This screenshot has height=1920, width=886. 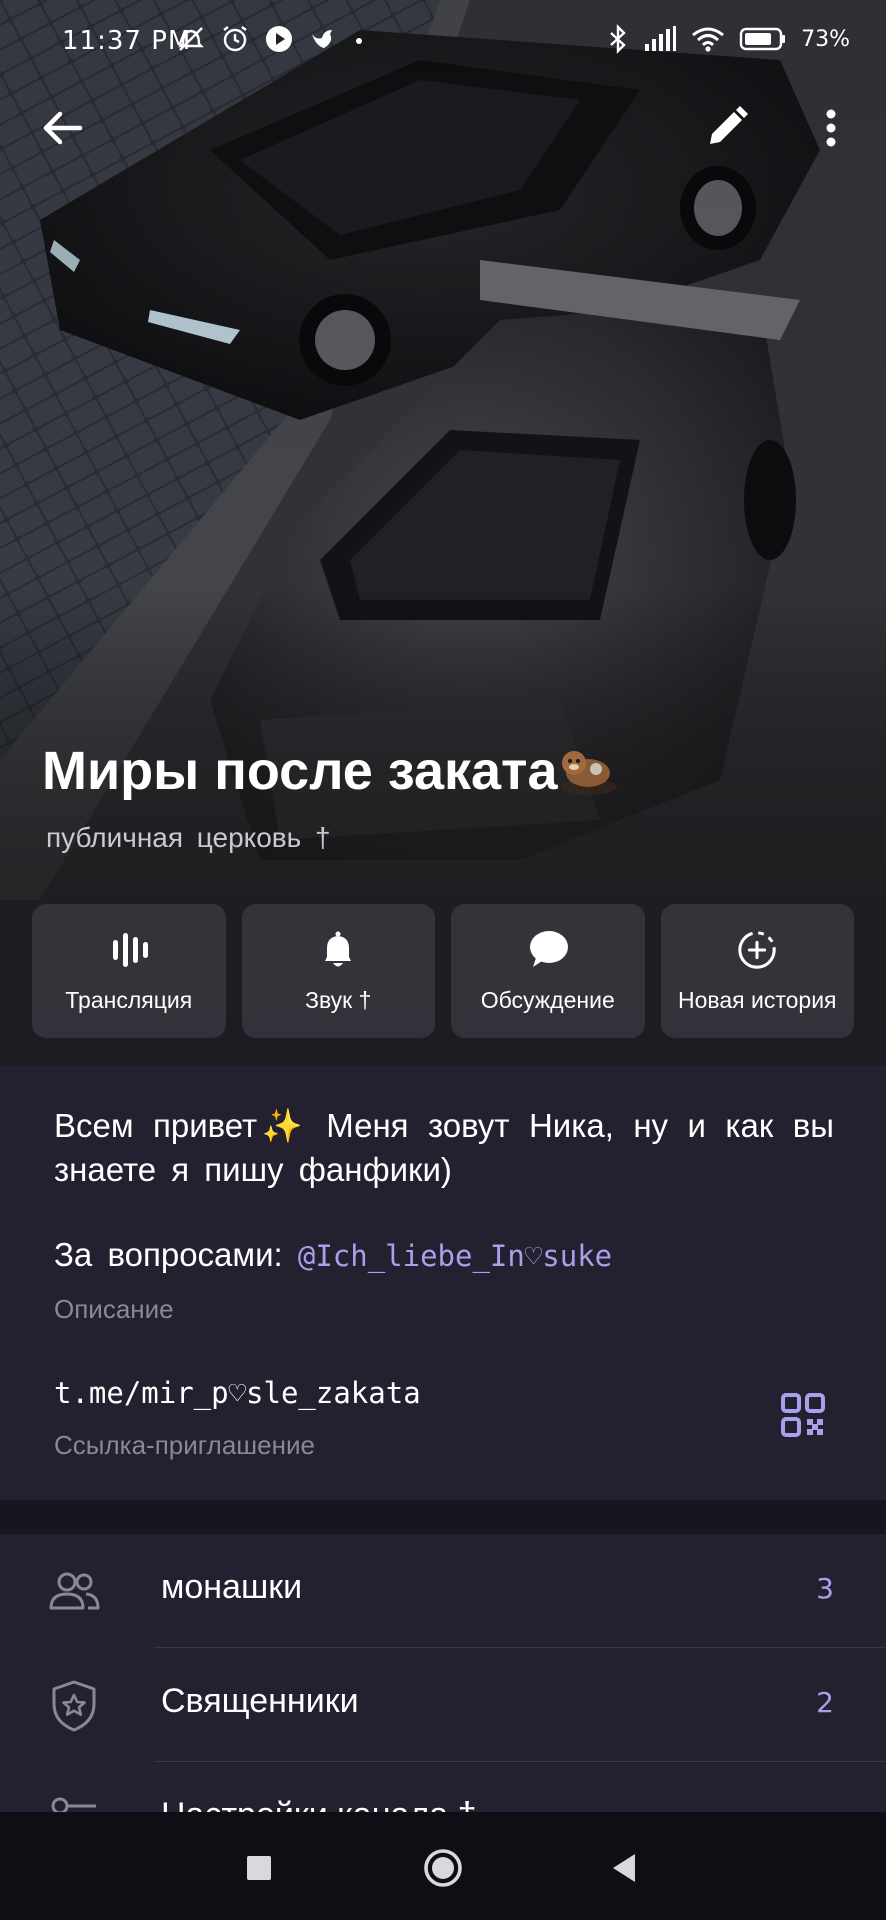 I want to click on subscribers-label: монашки, so click(x=232, y=1587).